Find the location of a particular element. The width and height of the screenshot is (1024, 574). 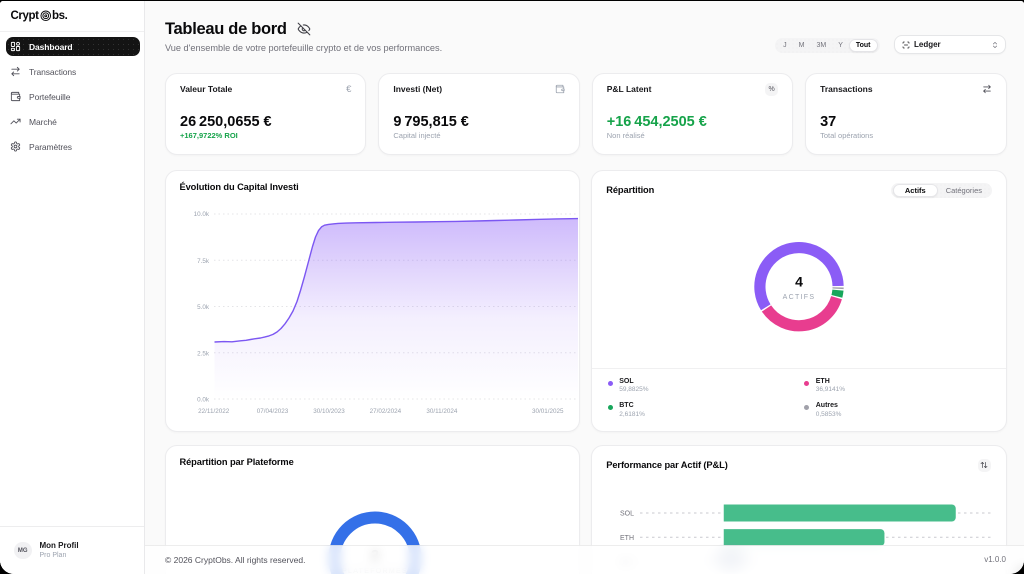

svg-text: 10.0k is located at coordinates (201, 214).